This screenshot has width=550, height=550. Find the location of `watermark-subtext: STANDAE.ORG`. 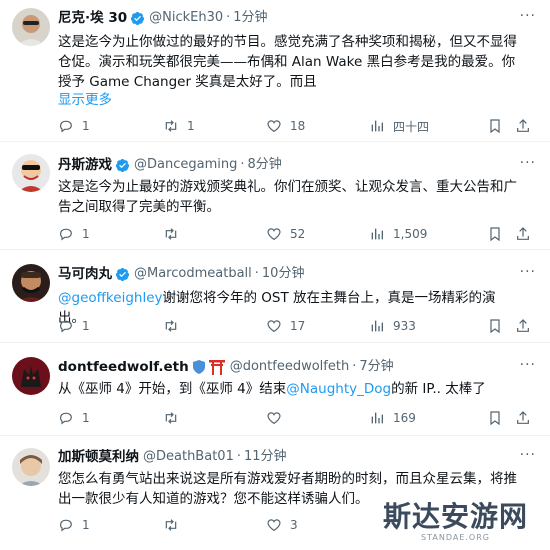

watermark-subtext: STANDAE.ORG is located at coordinates (455, 537).